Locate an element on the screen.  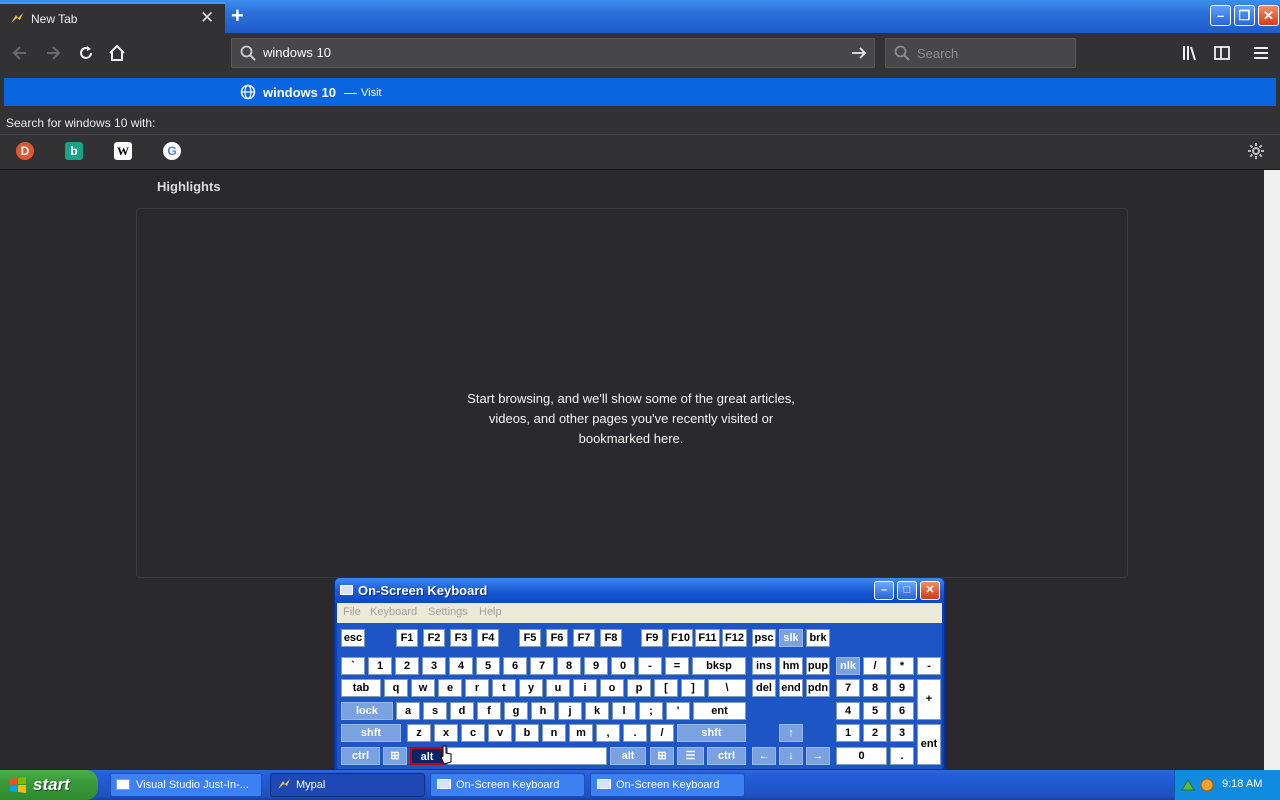
osk-numpad-plus-key: + is located at coordinates (929, 699).